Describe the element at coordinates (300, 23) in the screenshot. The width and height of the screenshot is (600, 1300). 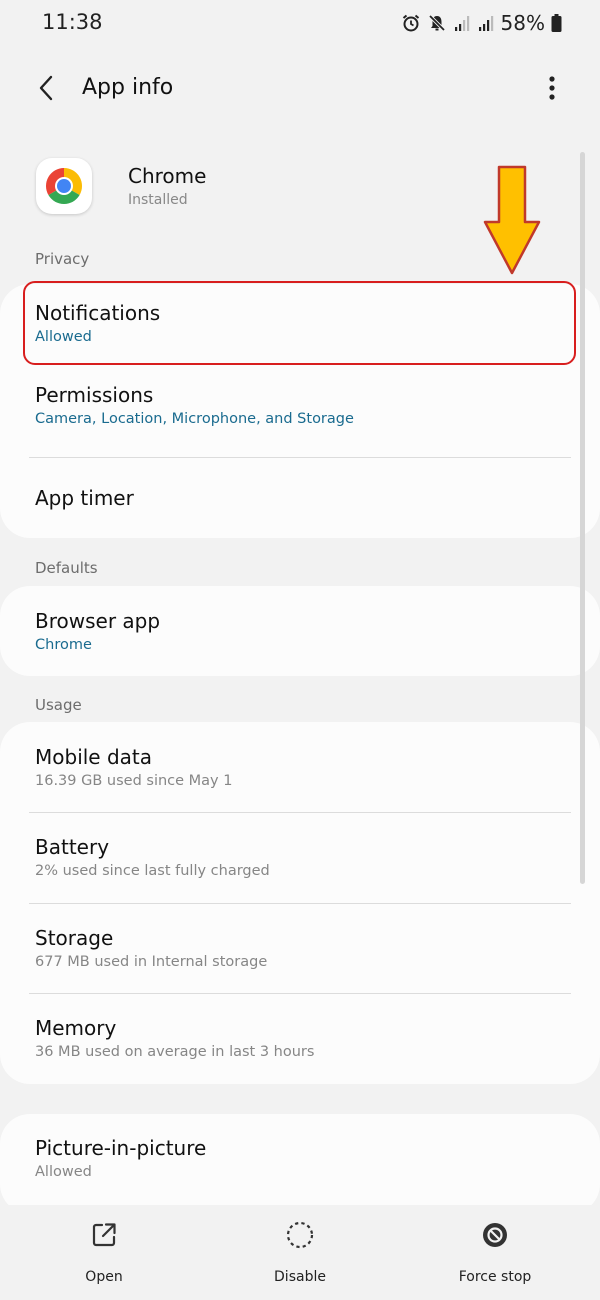
I see `status-bar: 11:38 58%` at that location.